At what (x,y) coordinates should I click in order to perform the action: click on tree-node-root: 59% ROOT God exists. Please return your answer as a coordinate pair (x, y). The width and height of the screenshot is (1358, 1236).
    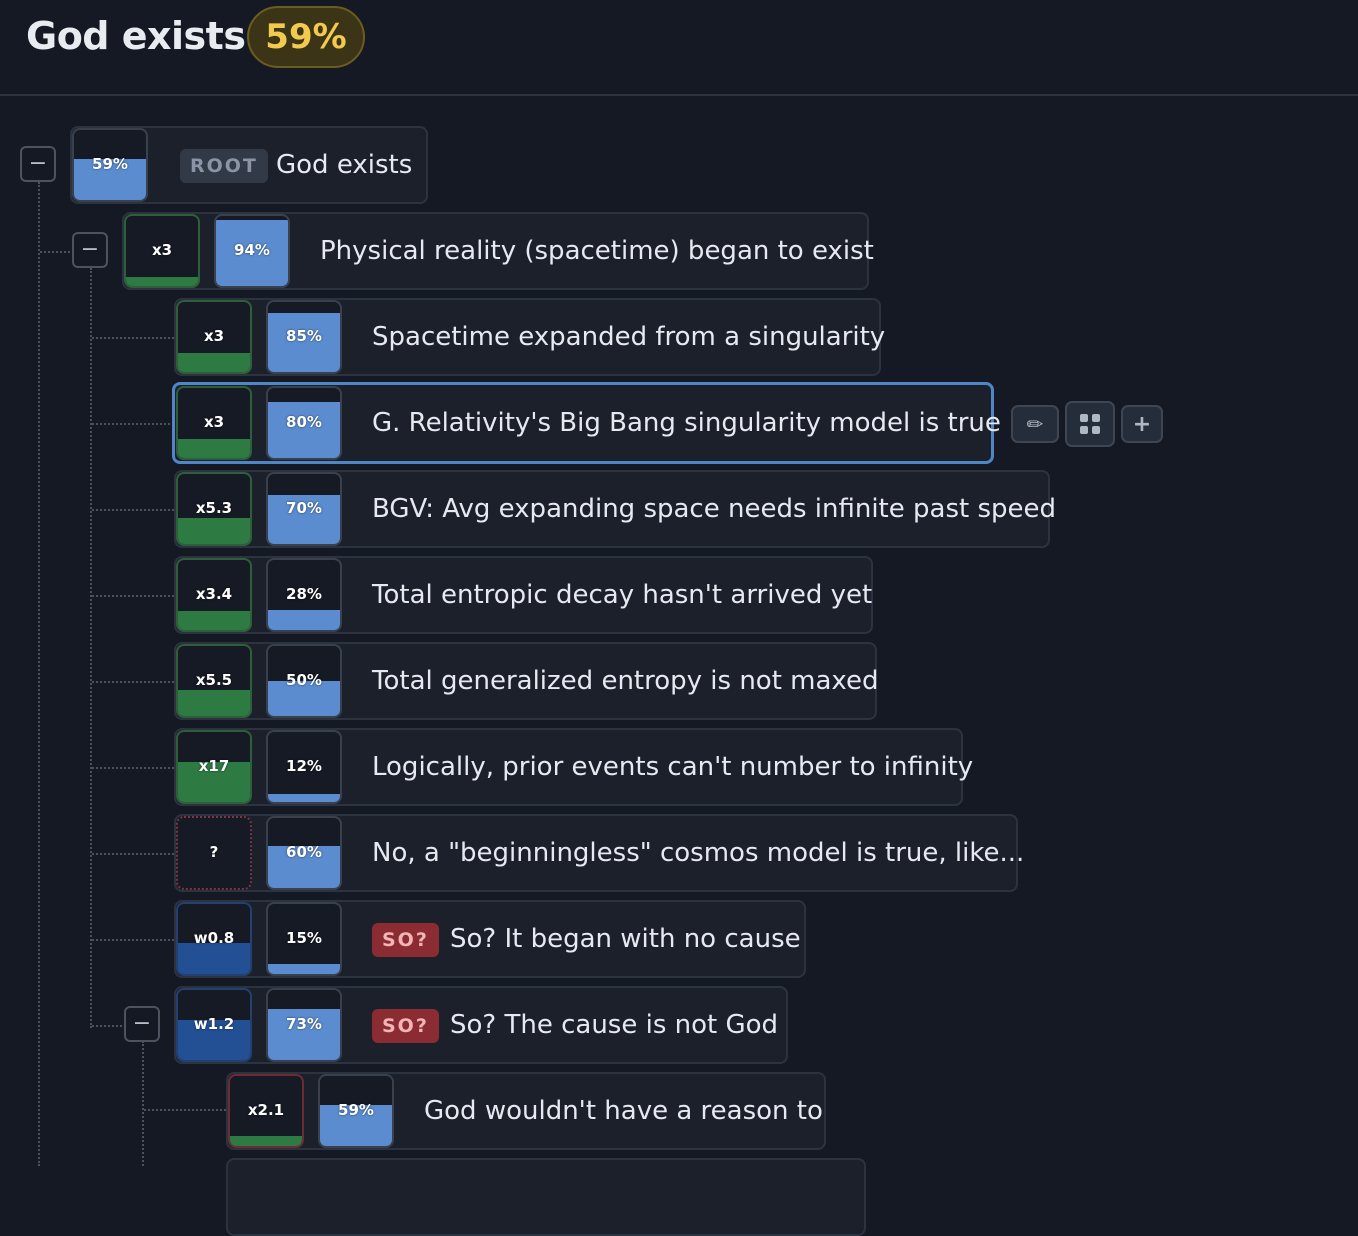
    Looking at the image, I should click on (249, 165).